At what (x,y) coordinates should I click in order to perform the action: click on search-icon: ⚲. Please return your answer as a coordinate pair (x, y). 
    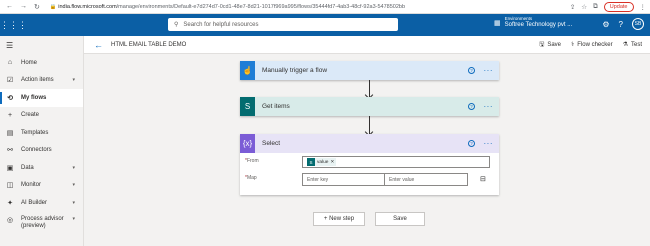
    Looking at the image, I should click on (176, 25).